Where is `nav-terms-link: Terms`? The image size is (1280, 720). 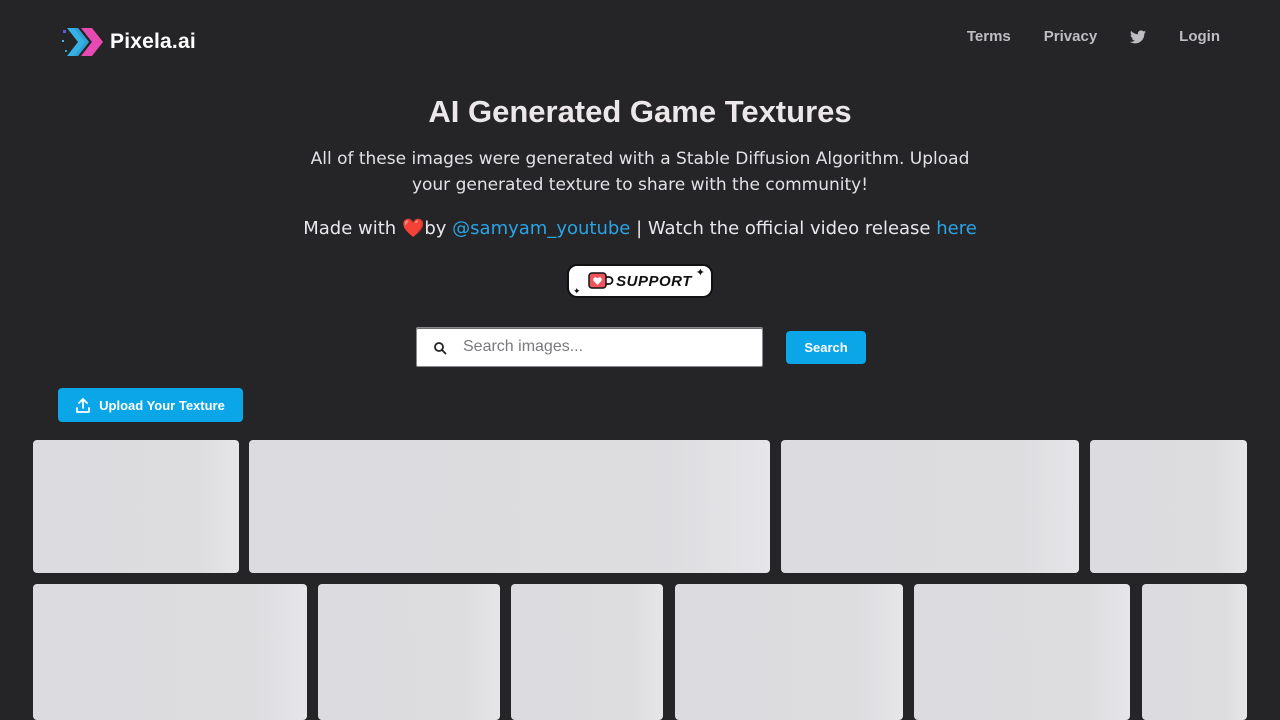 nav-terms-link: Terms is located at coordinates (989, 37).